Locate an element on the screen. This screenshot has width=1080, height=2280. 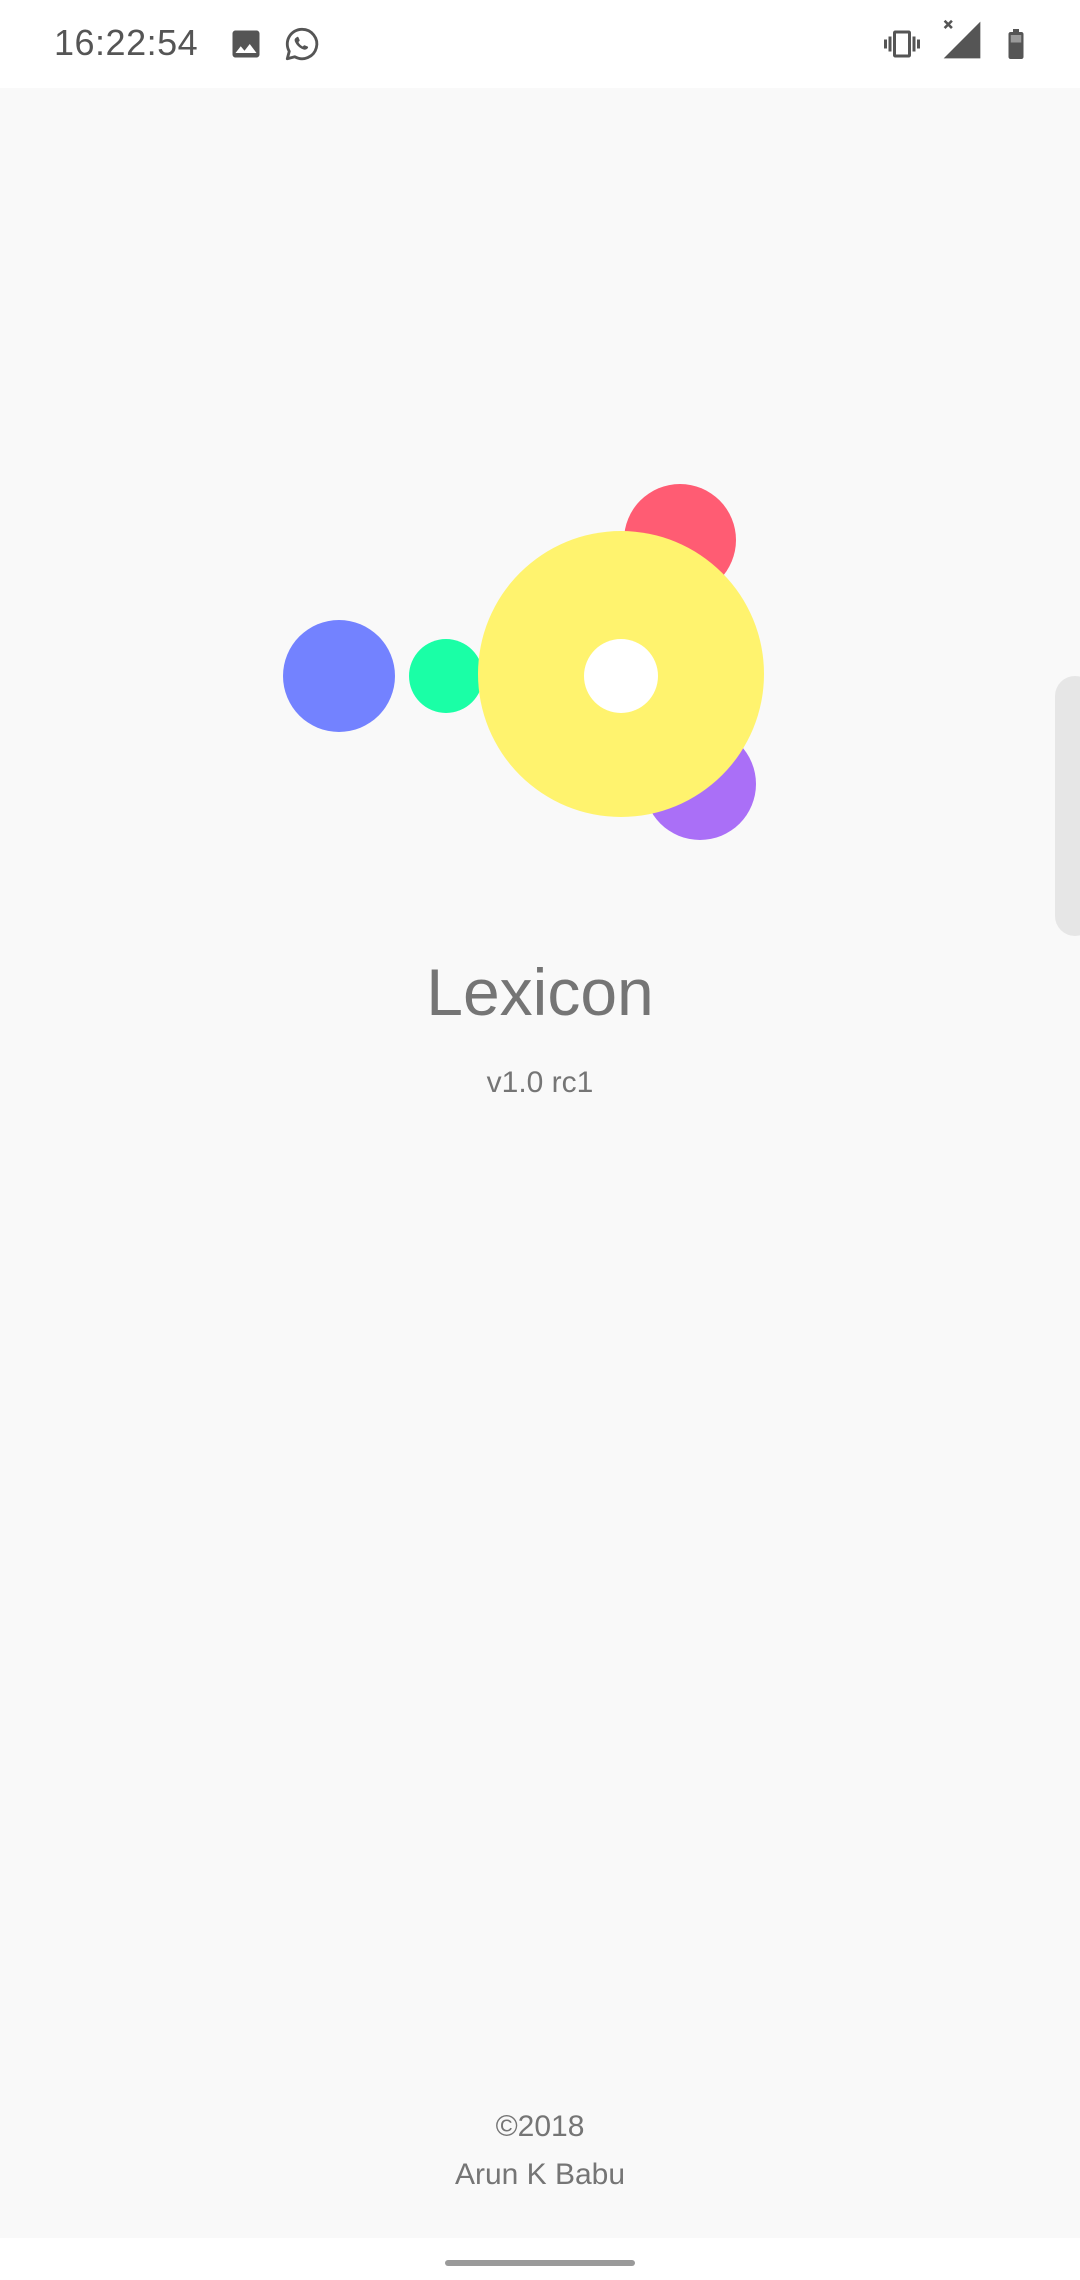
image-icon is located at coordinates (246, 44).